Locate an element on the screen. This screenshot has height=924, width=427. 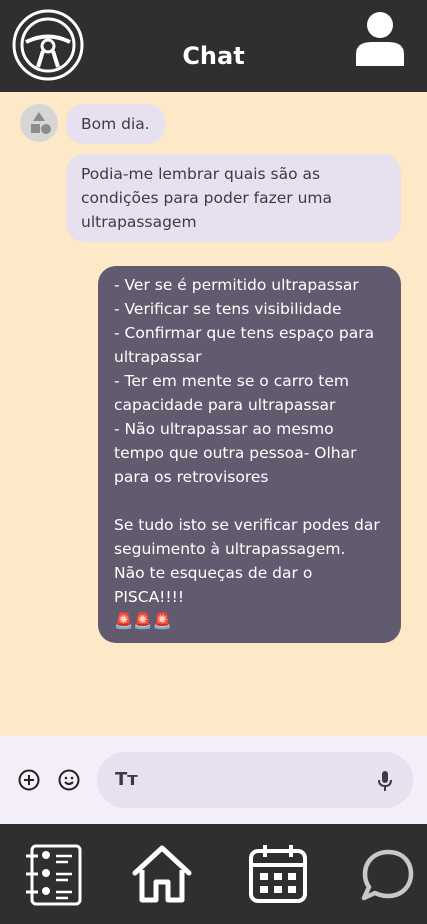
calendar-icon is located at coordinates (278, 874).